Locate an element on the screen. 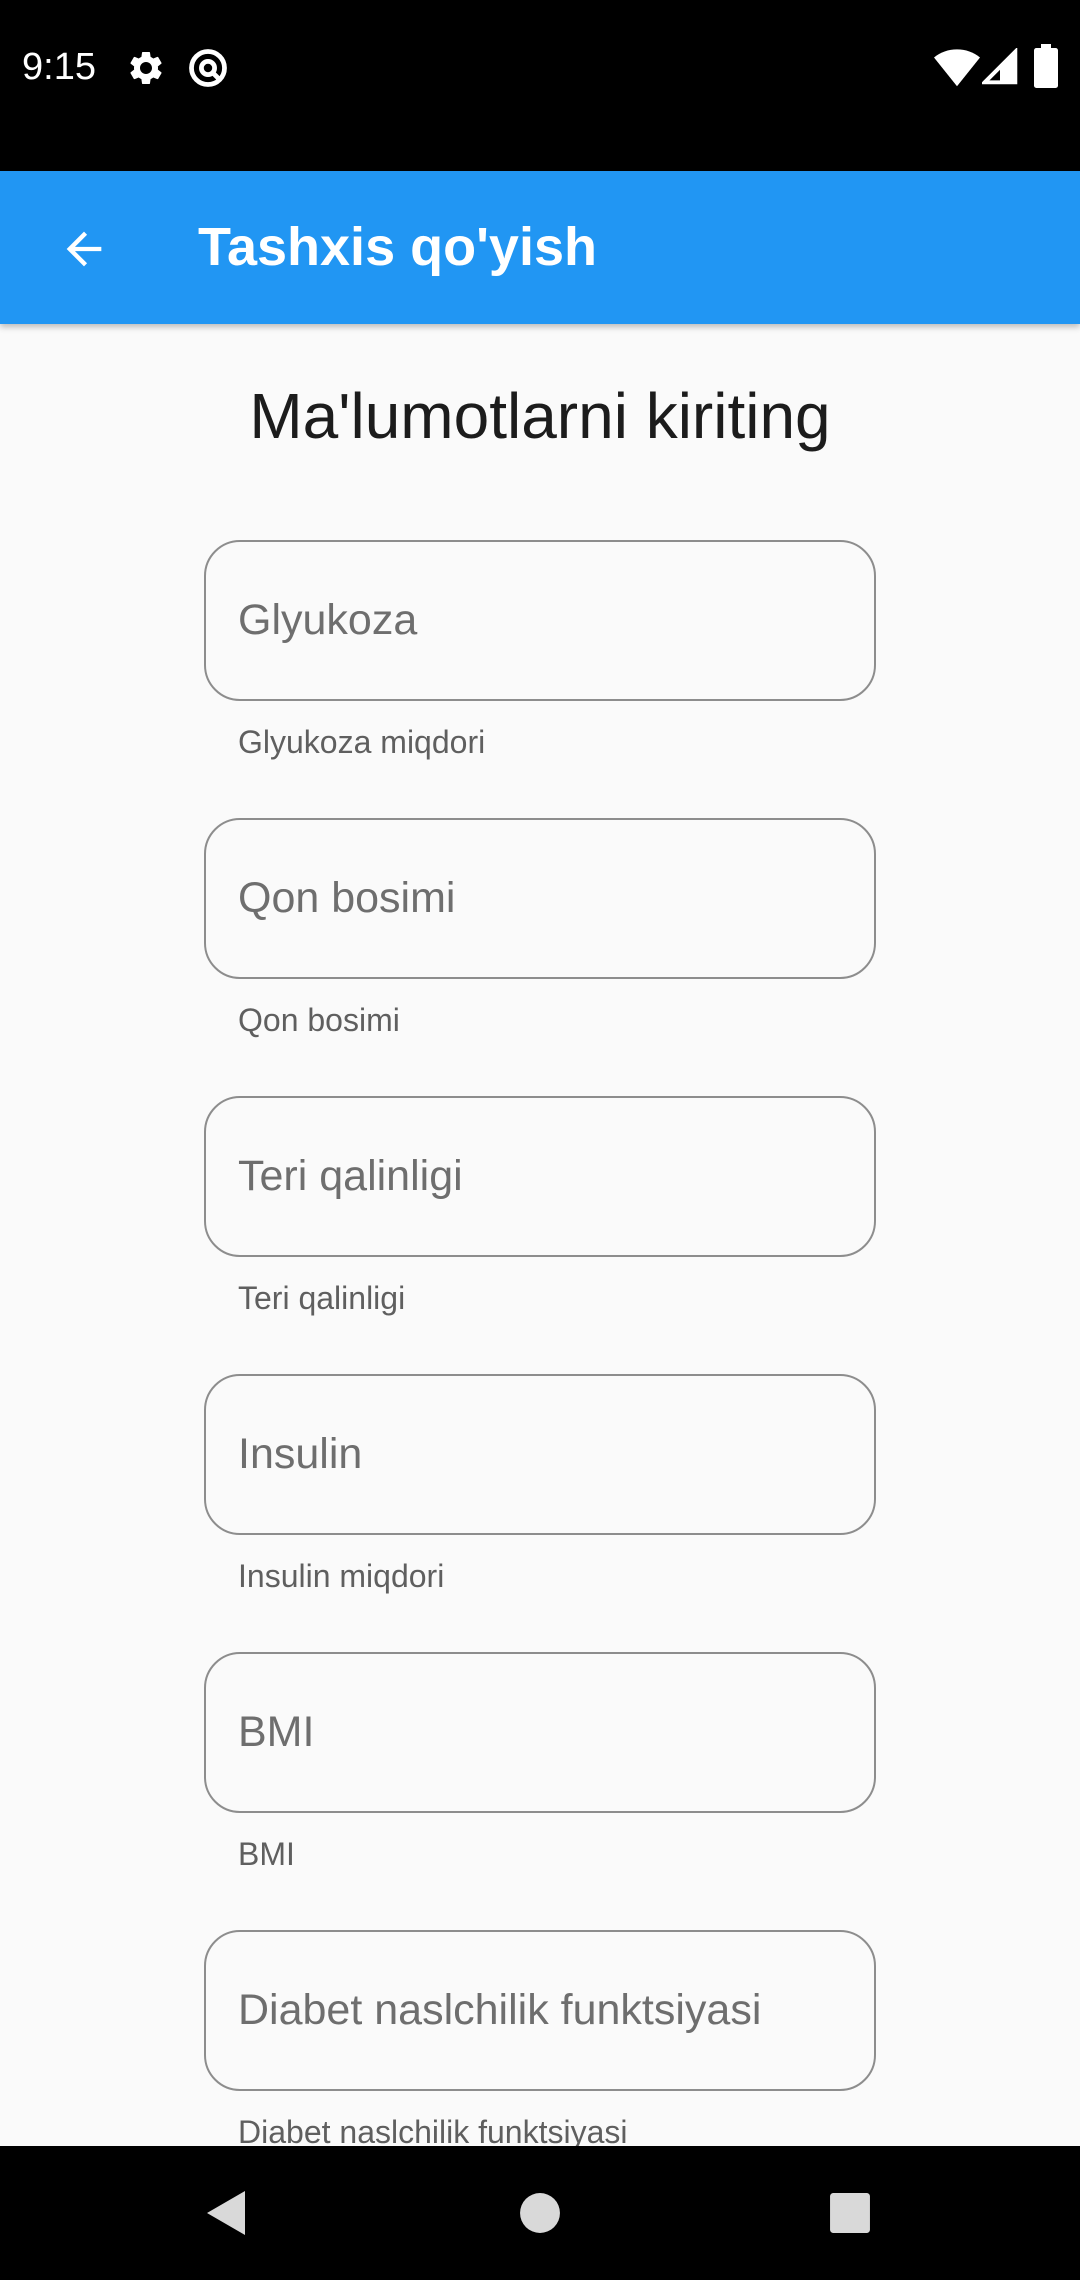 This screenshot has width=1080, height=2280. skin-thickness-field is located at coordinates (540, 1176).